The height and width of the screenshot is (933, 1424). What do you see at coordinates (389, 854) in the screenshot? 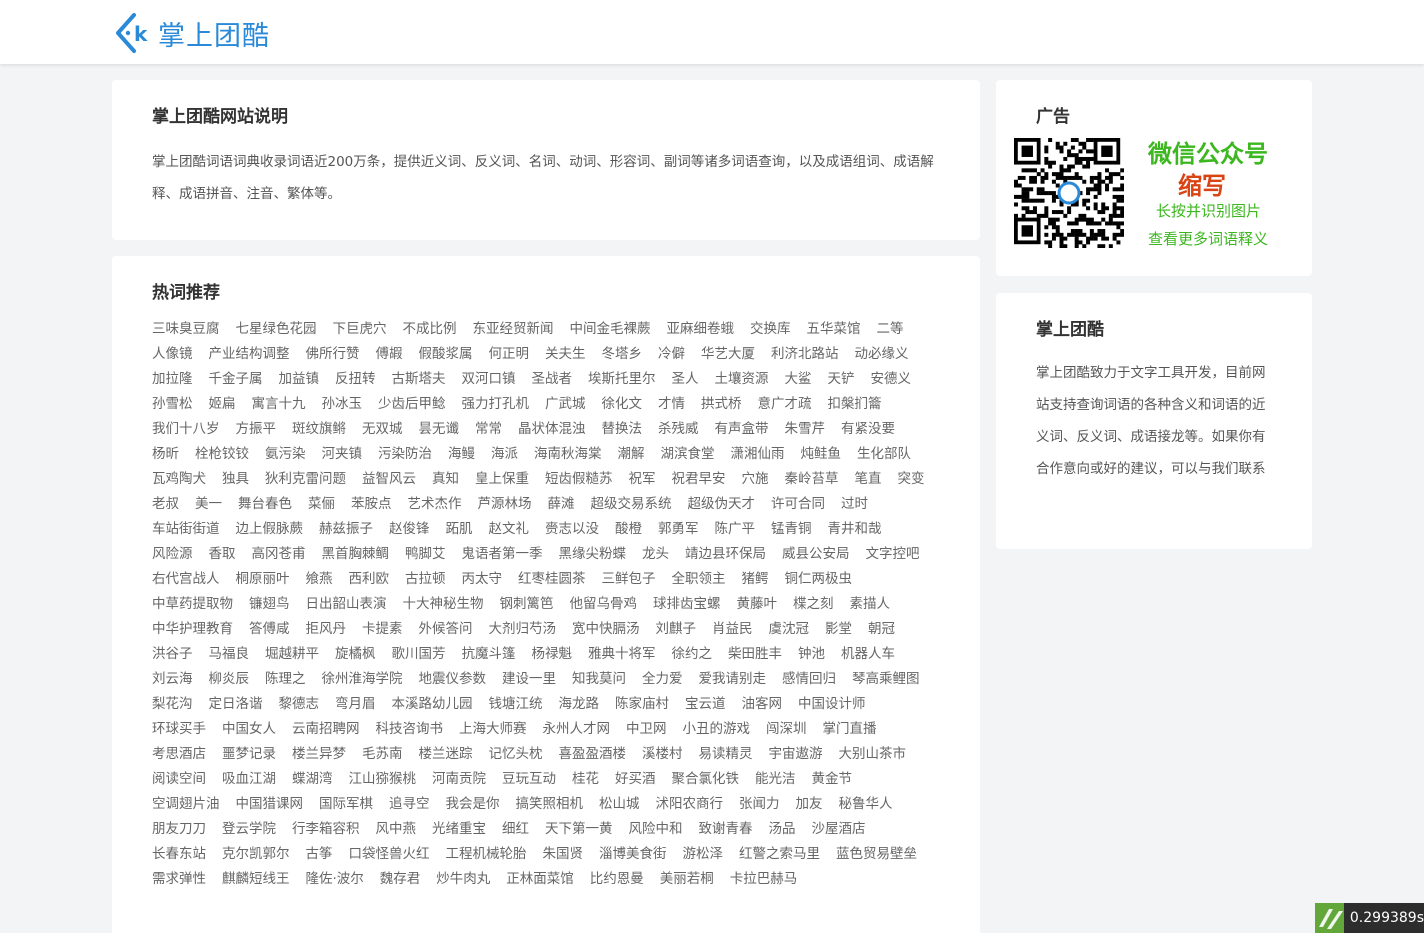
I see `hot-word-link: 口袋怪兽火红` at bounding box center [389, 854].